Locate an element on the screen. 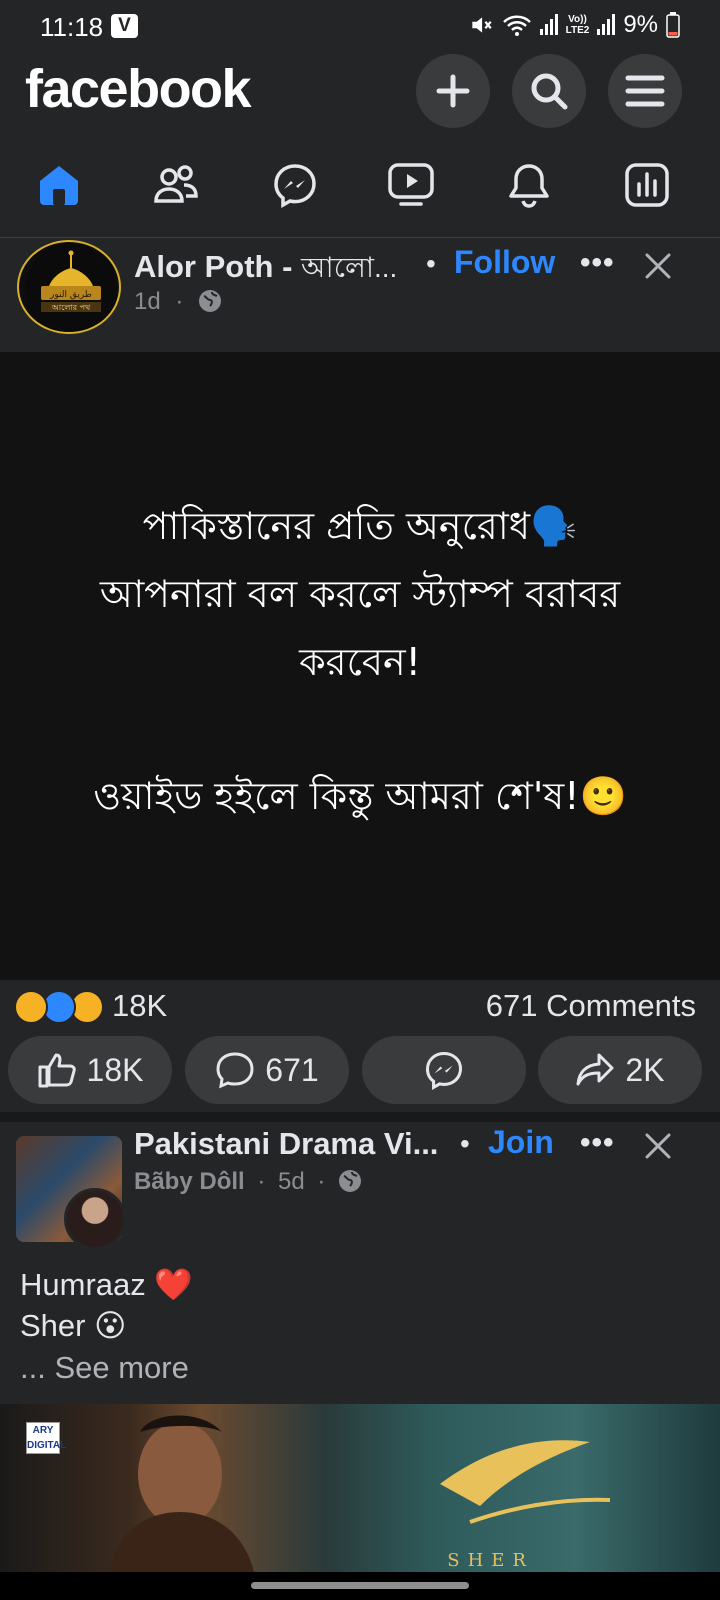 Image resolution: width=720 pixels, height=1600 pixels. system-nav-bar is located at coordinates (360, 1586).